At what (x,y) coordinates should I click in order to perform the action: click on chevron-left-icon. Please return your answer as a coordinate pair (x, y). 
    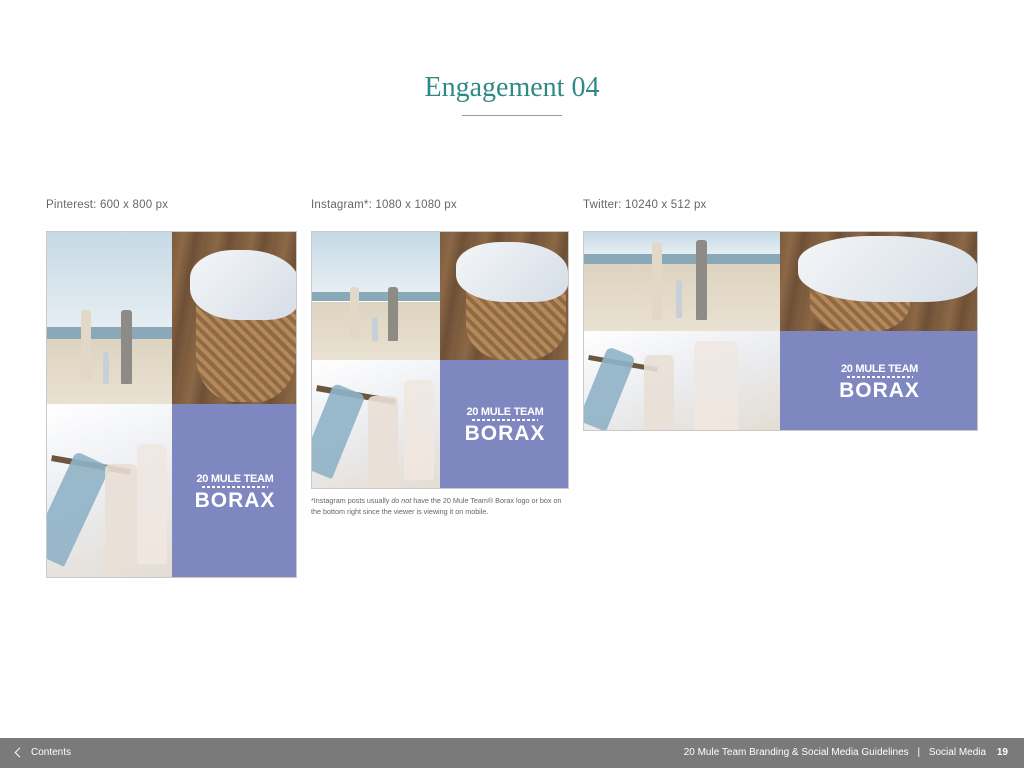
    Looking at the image, I should click on (19, 752).